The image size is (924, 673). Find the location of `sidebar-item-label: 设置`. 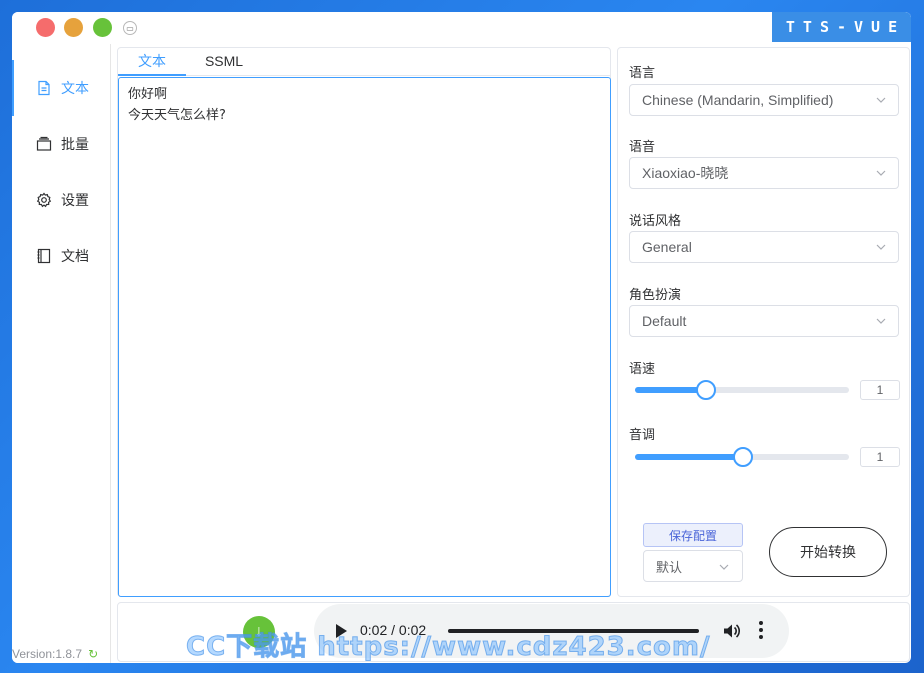

sidebar-item-label: 设置 is located at coordinates (75, 200).